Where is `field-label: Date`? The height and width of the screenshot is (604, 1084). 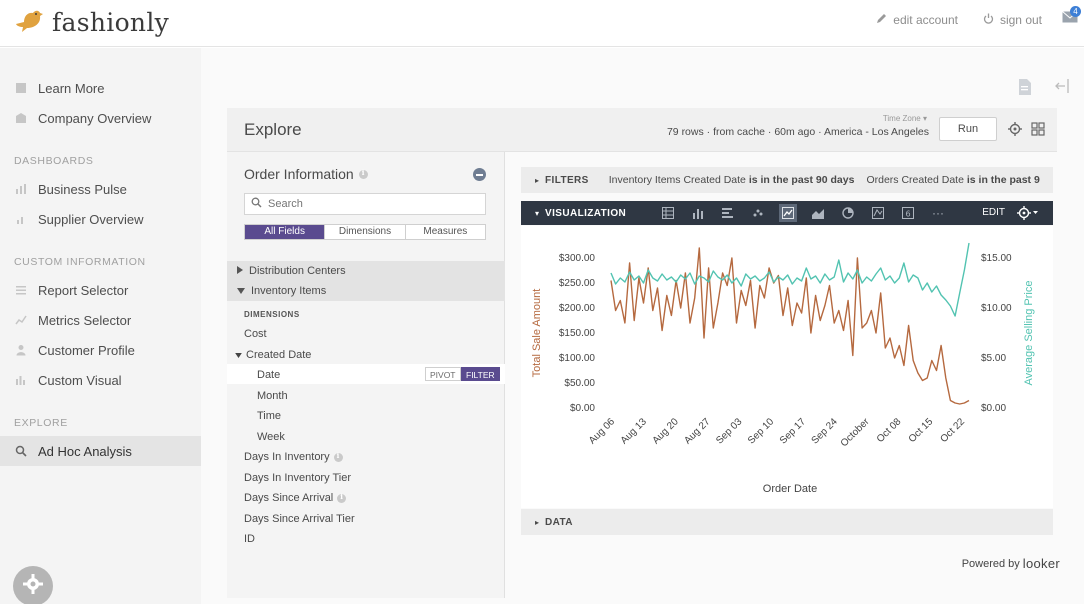 field-label: Date is located at coordinates (269, 375).